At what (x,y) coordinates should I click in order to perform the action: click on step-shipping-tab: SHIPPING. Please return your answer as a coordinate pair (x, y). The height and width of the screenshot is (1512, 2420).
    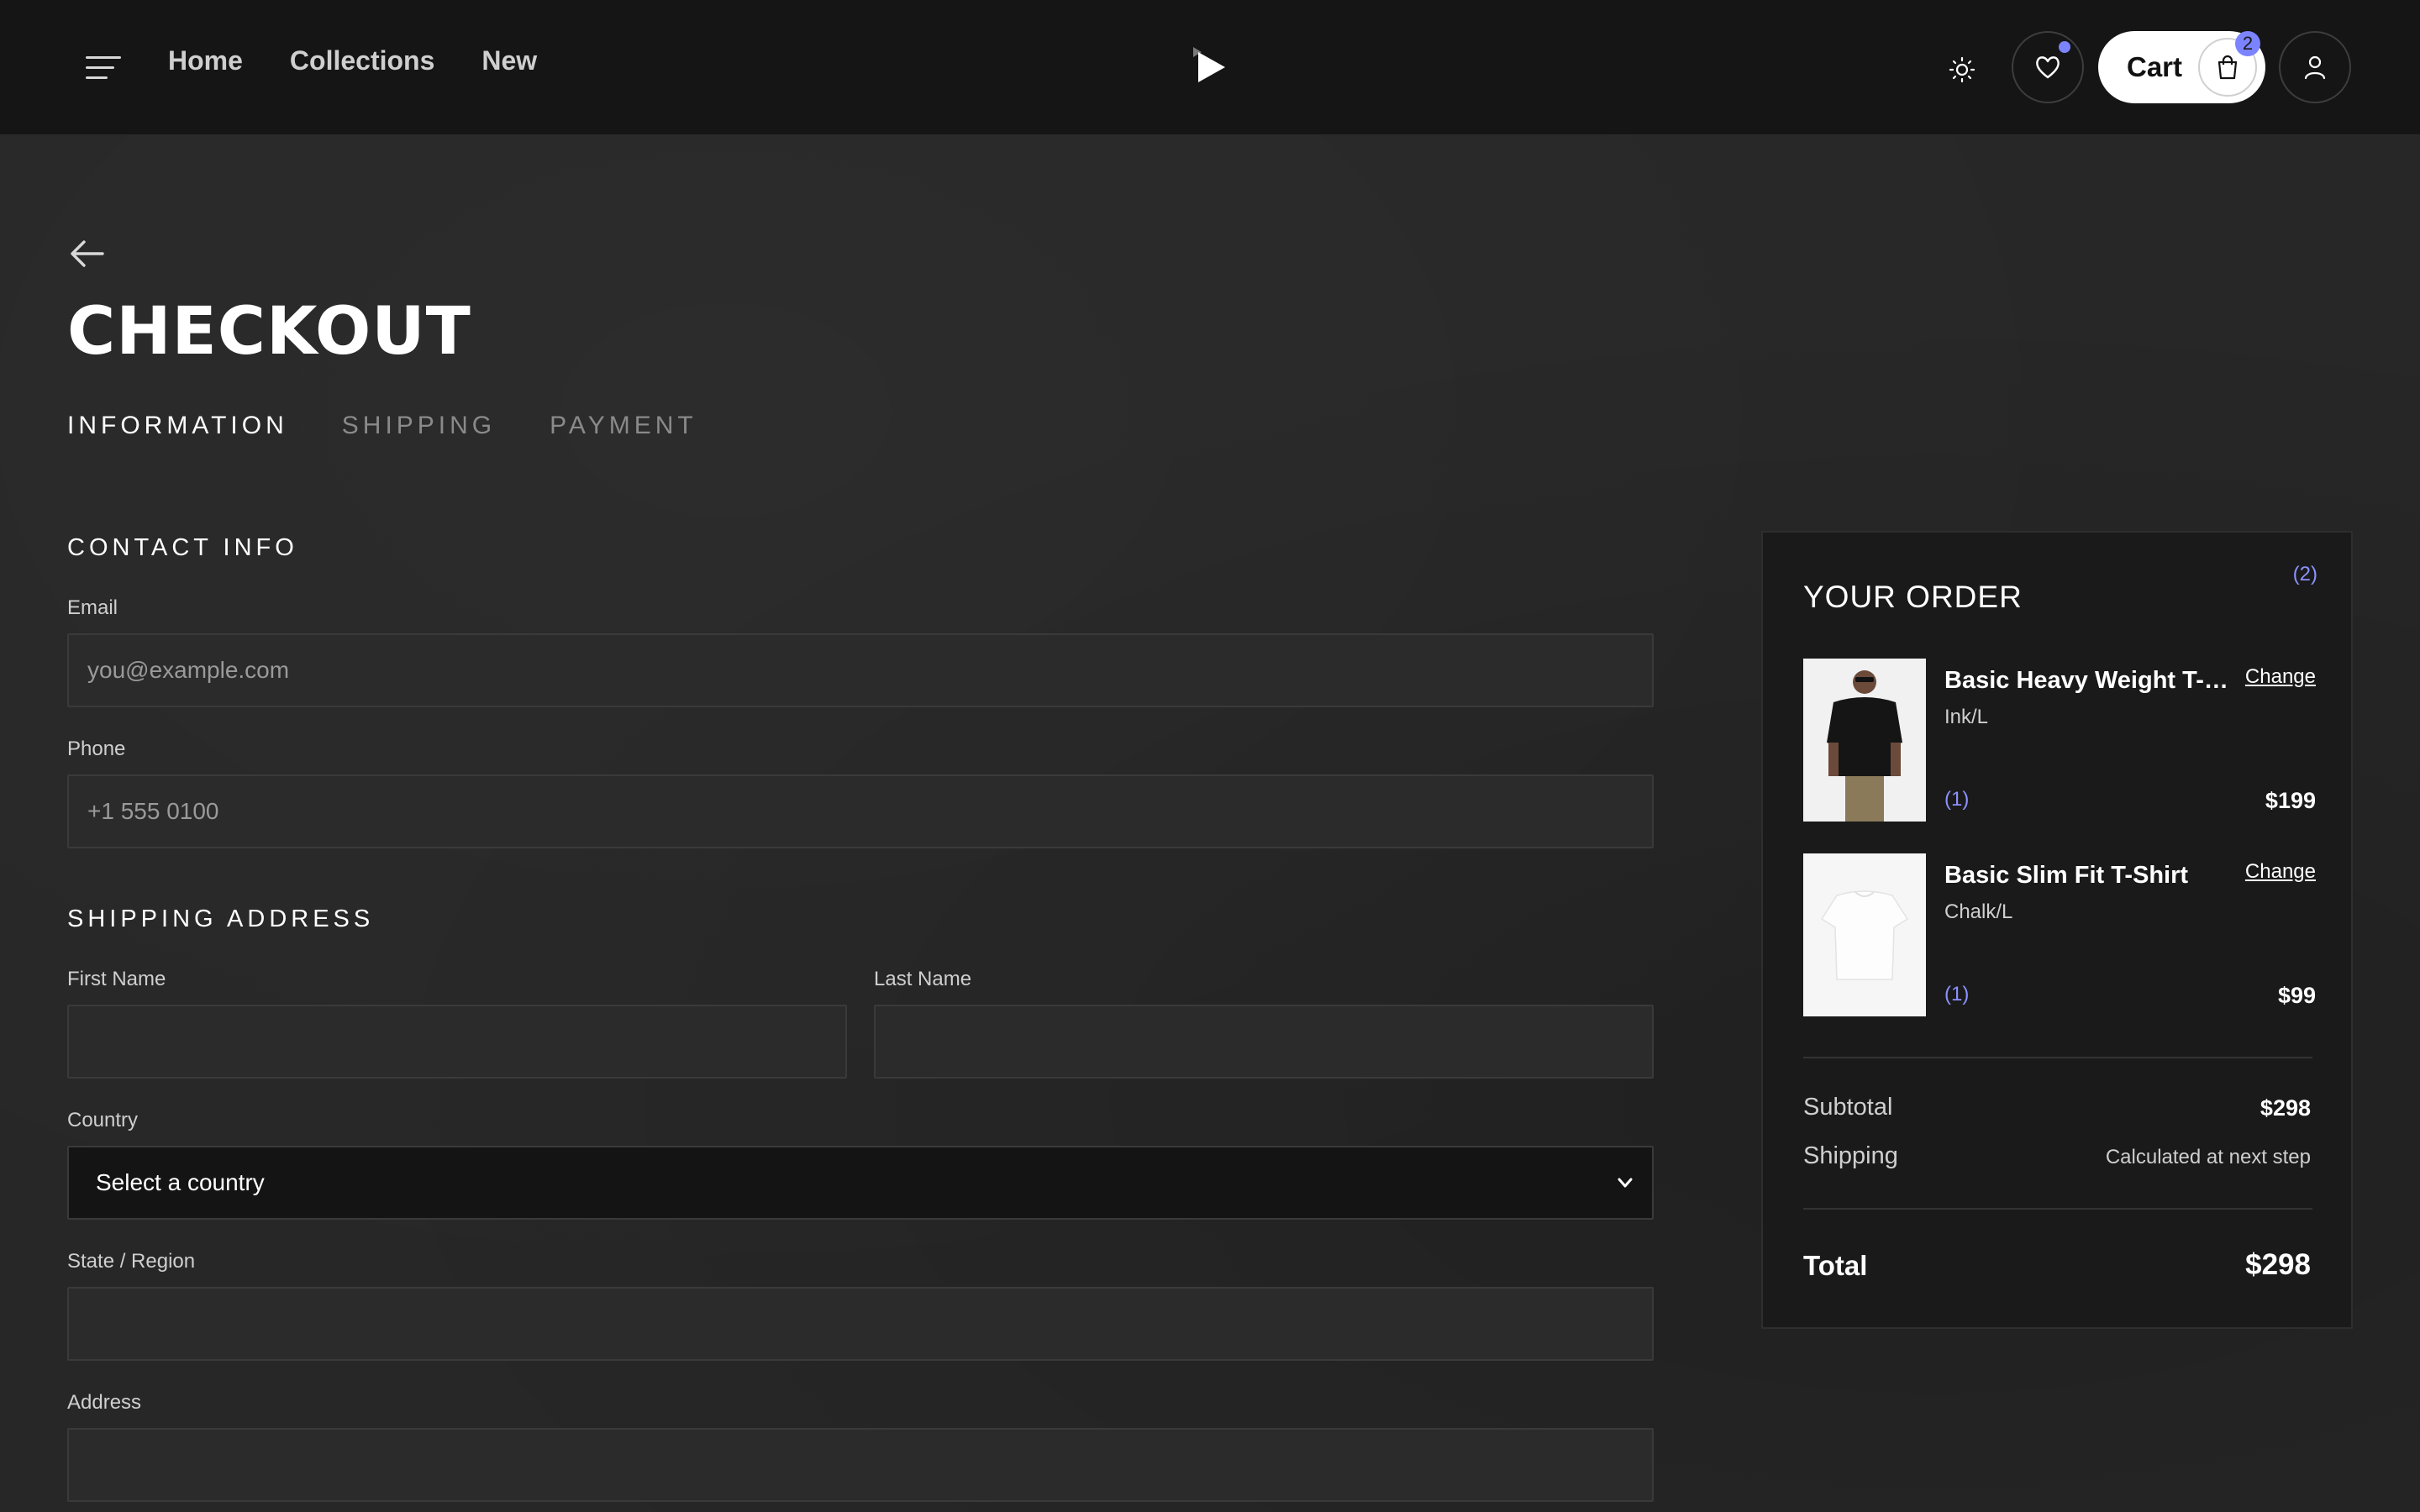
    Looking at the image, I should click on (419, 426).